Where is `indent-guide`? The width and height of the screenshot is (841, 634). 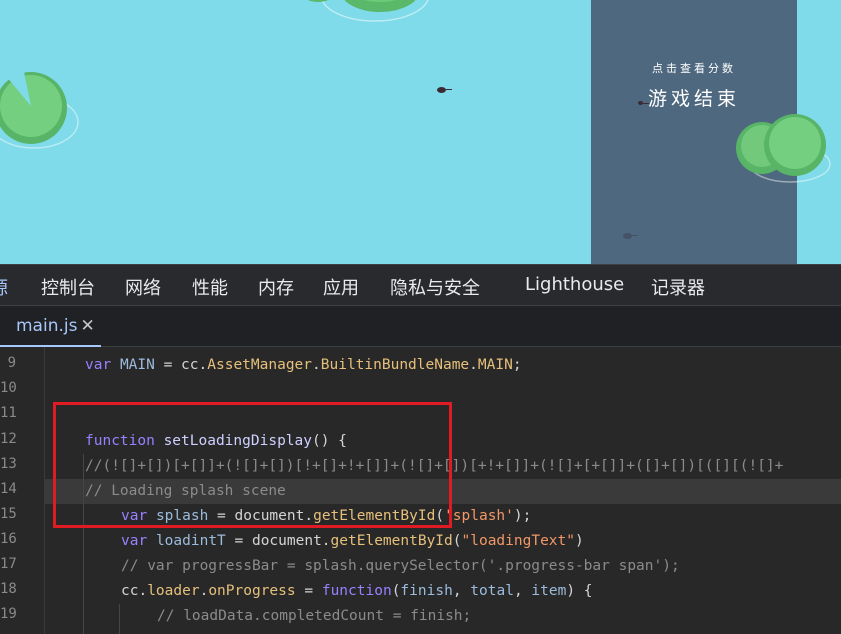
indent-guide is located at coordinates (119, 619).